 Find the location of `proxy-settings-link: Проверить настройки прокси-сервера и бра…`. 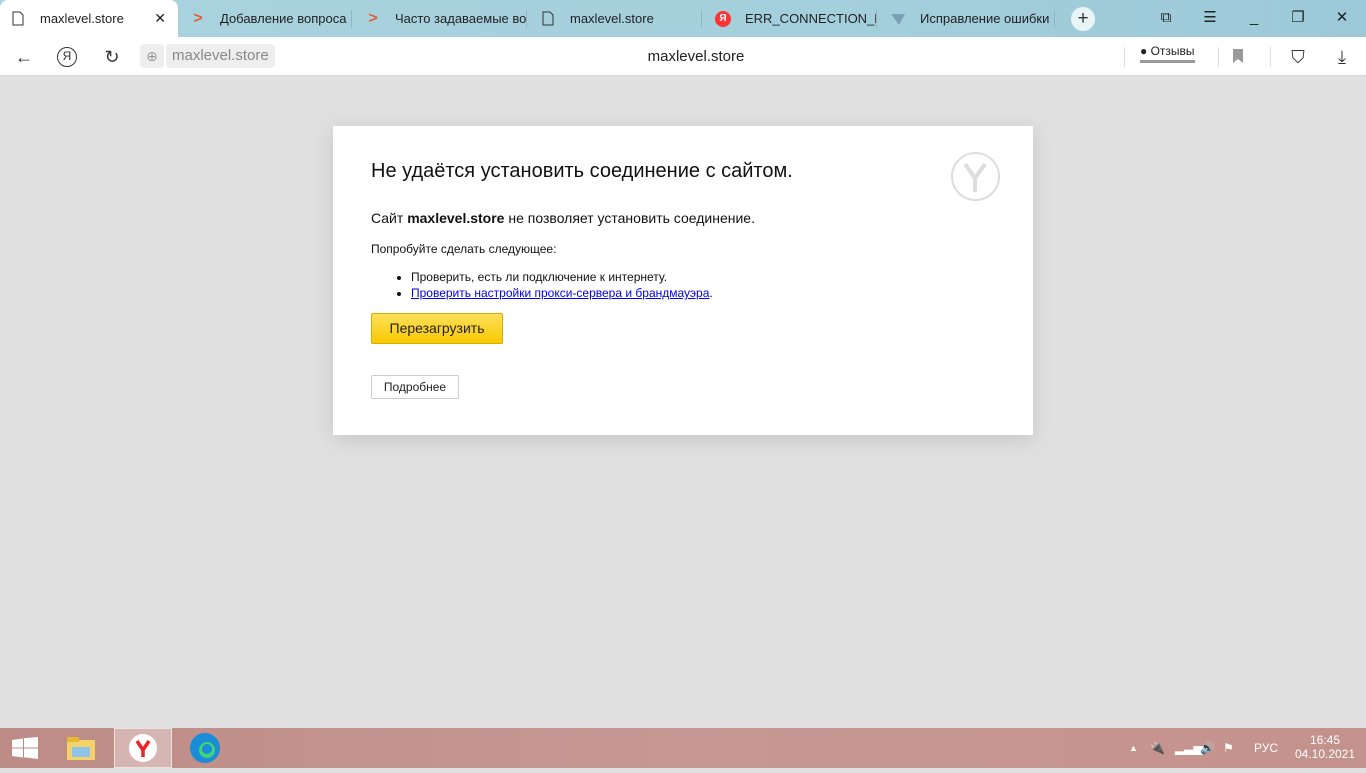

proxy-settings-link: Проверить настройки прокси-сервера и бра… is located at coordinates (560, 293).